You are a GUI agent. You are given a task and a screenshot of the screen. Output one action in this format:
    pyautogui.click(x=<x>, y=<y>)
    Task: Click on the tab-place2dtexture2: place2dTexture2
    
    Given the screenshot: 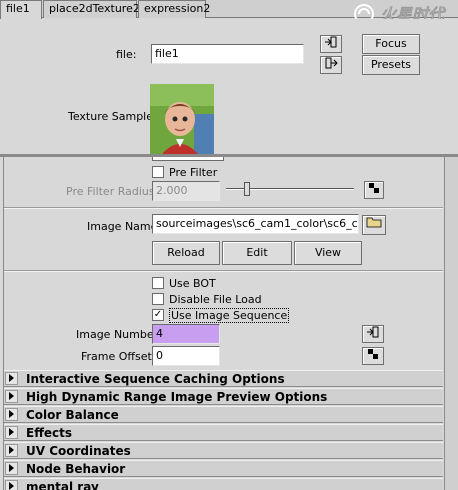 What is the action you would take?
    pyautogui.click(x=91, y=9)
    